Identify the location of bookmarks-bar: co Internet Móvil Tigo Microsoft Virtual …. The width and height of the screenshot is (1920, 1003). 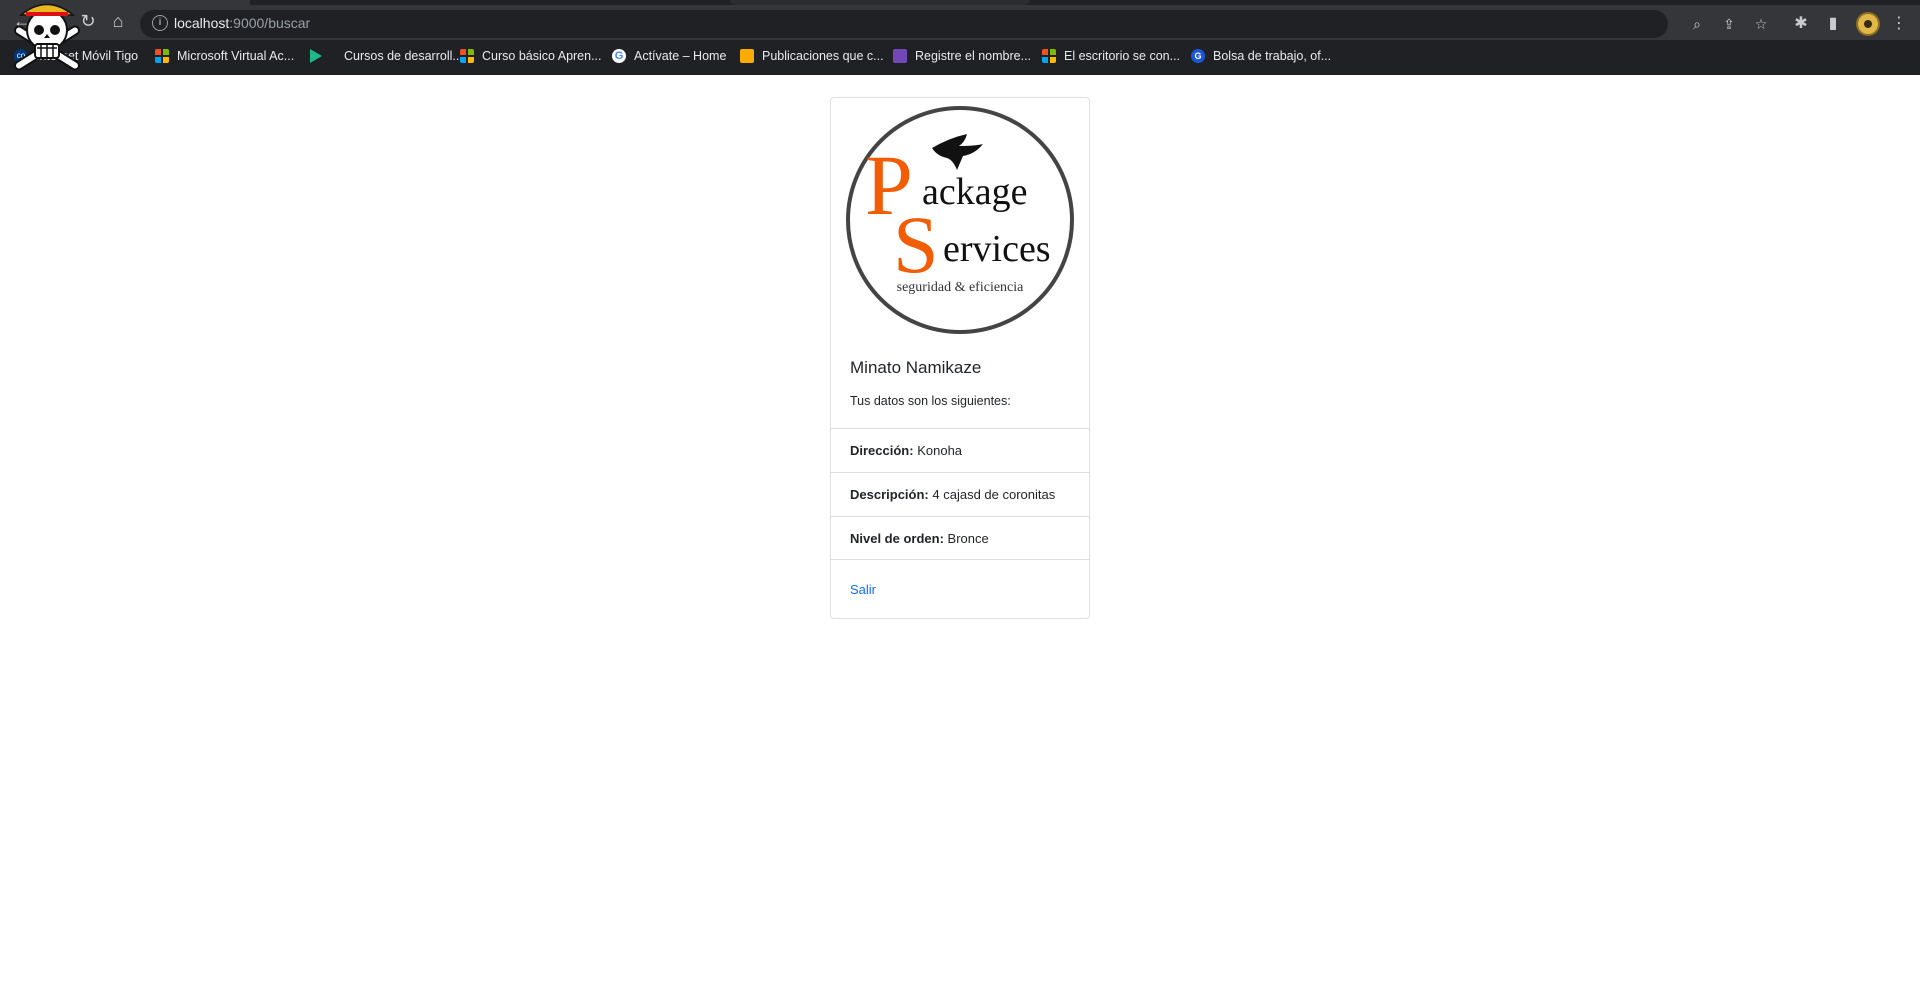
(960, 56).